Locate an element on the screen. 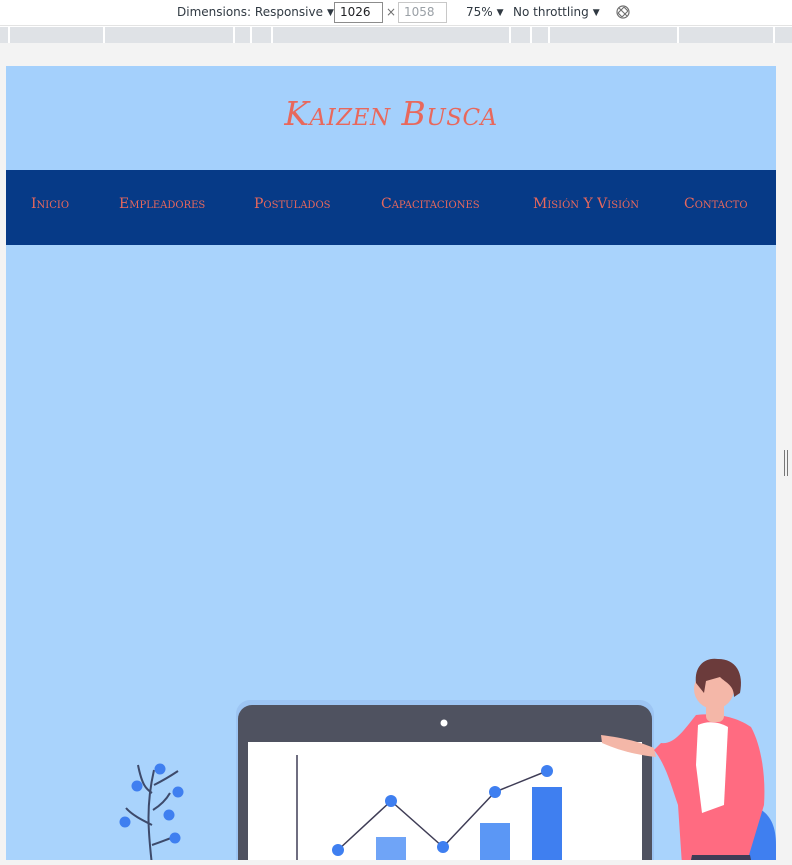 The height and width of the screenshot is (865, 792). nav-item-contacto: Contacto is located at coordinates (716, 204).